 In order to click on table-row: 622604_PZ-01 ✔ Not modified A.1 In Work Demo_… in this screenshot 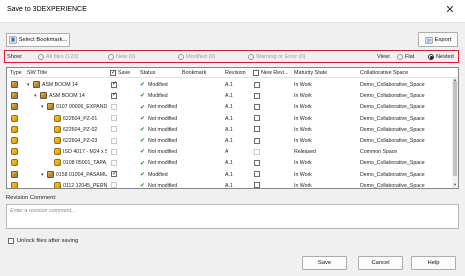, I will do `click(226, 118)`.